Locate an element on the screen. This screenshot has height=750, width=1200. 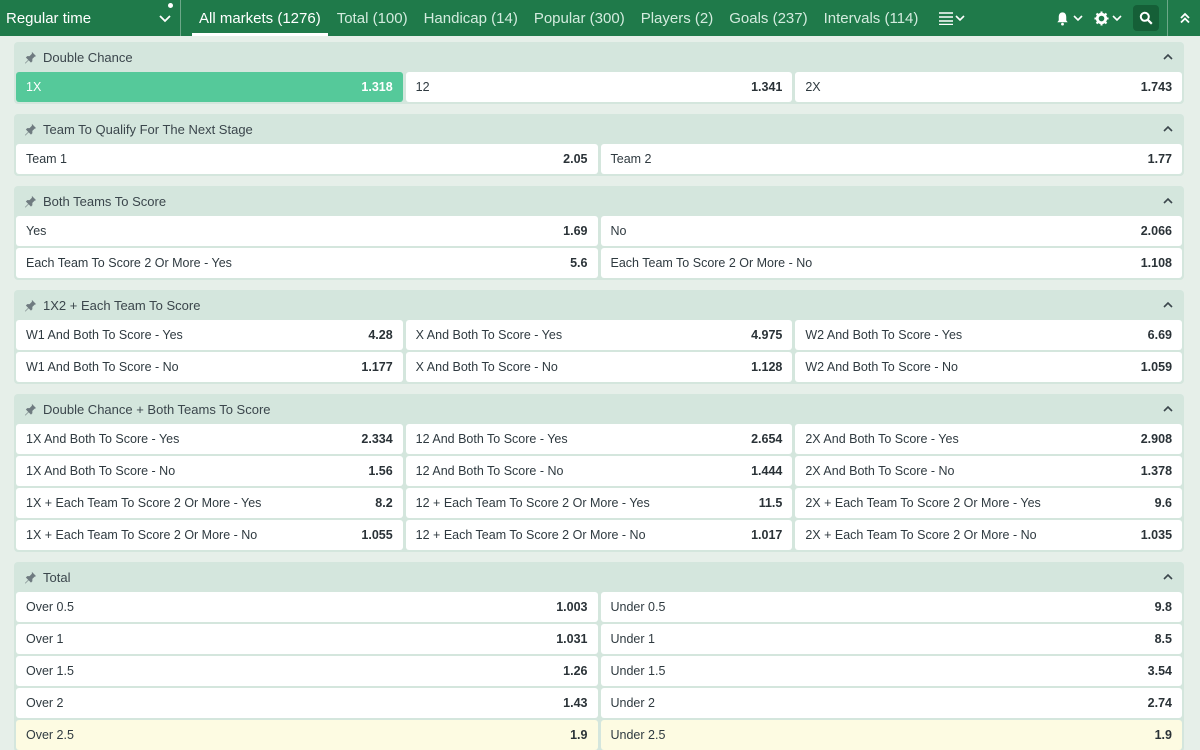
tab-popular: Popular (300) is located at coordinates (579, 18).